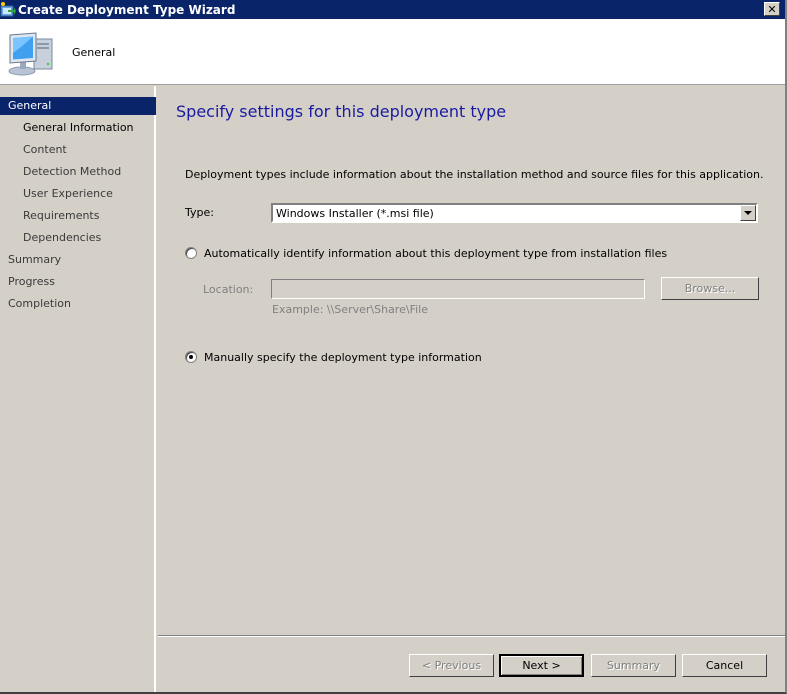 This screenshot has height=694, width=787. Describe the element at coordinates (514, 213) in the screenshot. I see `type-dropdown: Windows Installer (*.msi file)` at that location.